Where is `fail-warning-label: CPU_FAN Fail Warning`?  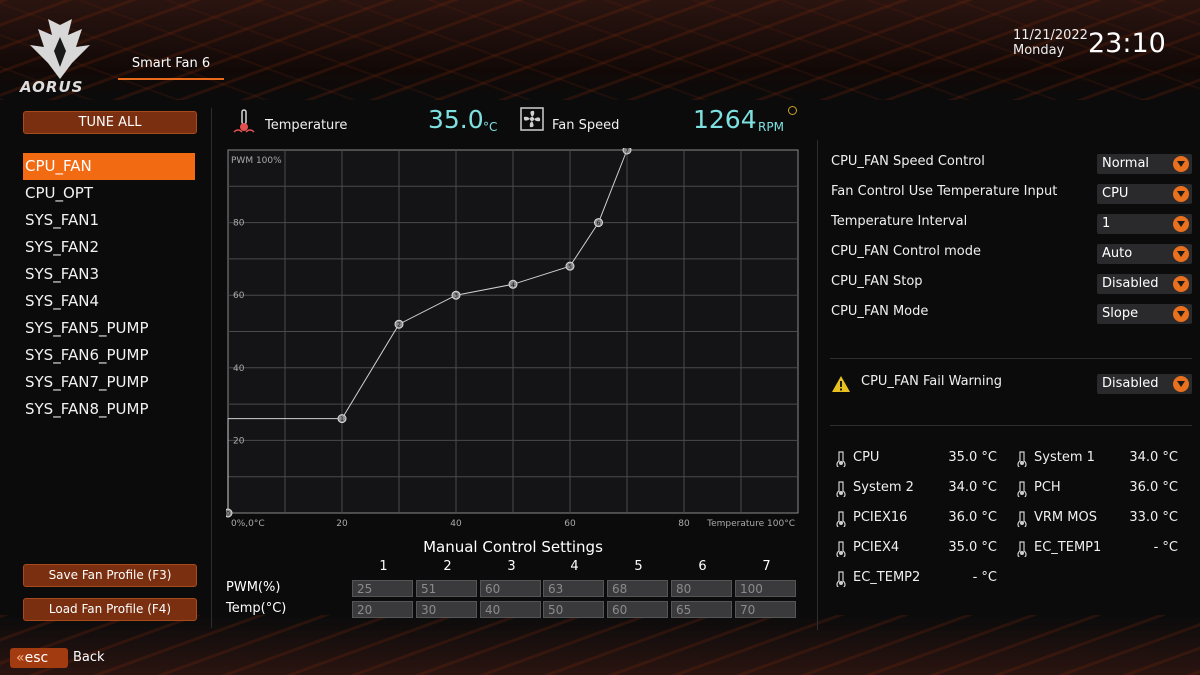
fail-warning-label: CPU_FAN Fail Warning is located at coordinates (932, 381).